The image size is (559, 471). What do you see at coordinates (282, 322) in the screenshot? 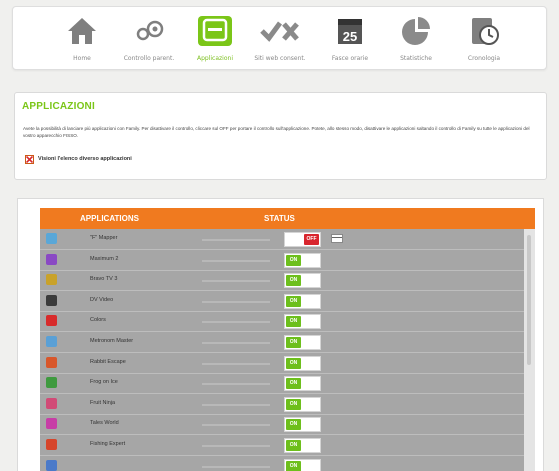
I see `table-row: Colors ON` at bounding box center [282, 322].